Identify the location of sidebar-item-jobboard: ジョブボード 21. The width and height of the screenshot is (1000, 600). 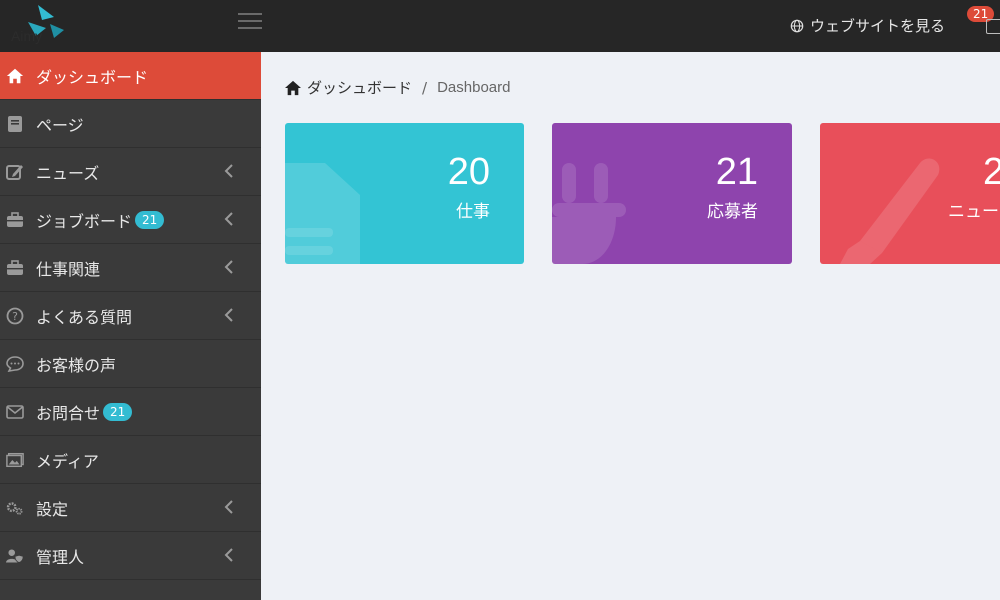
(130, 220).